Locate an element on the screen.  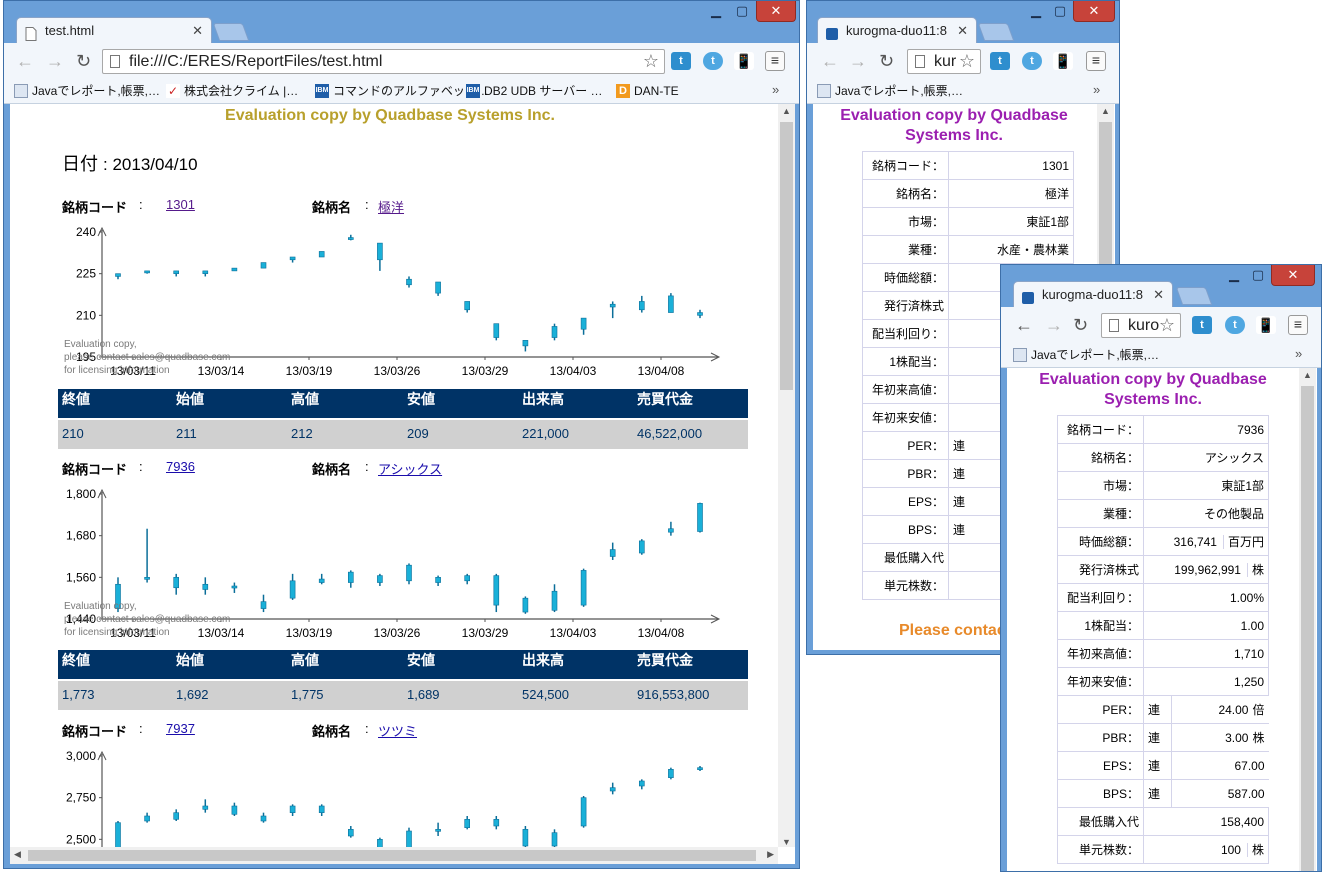
info-value: アシックス is located at coordinates (1206, 457).